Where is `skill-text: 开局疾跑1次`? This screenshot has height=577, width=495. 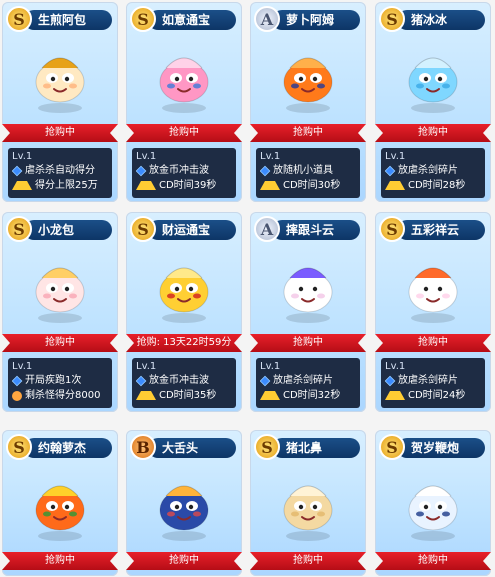 skill-text: 开局疾跑1次 is located at coordinates (53, 380).